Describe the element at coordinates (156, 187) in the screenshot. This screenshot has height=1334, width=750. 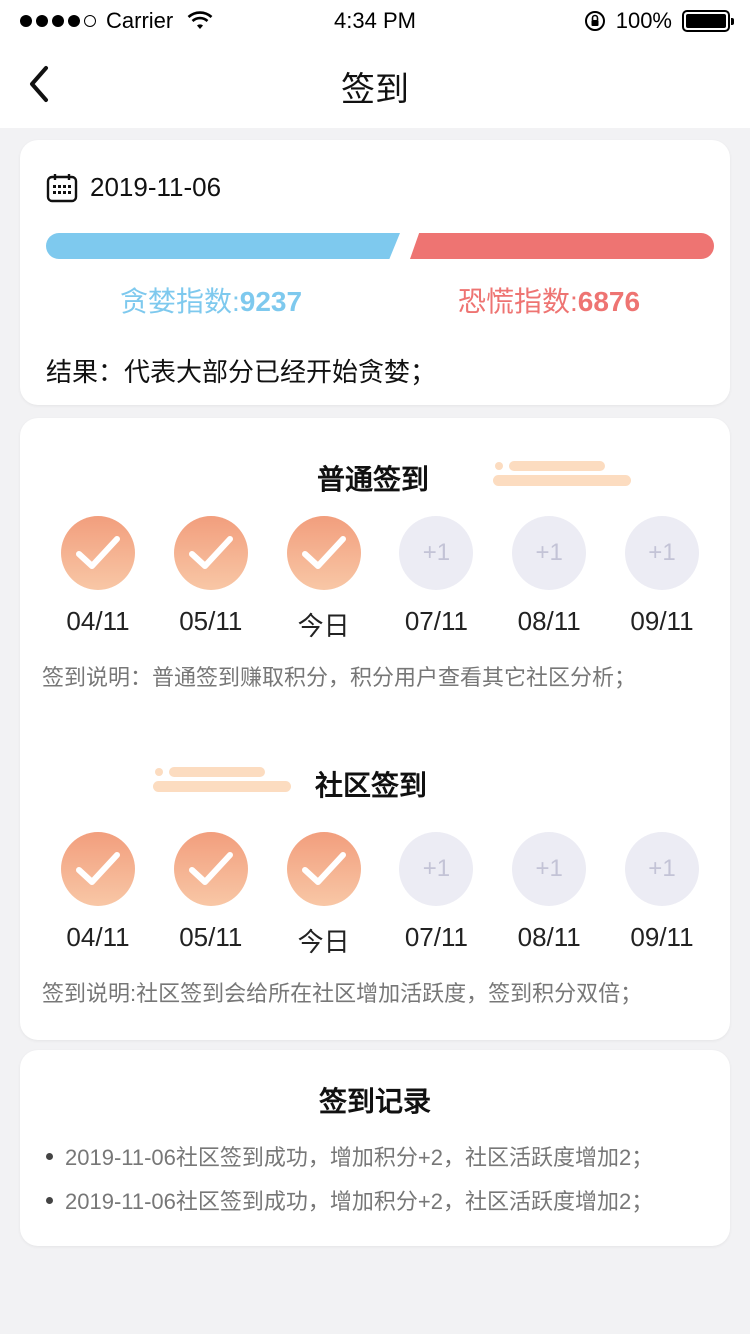
I see `date-text: 2019-11-06` at that location.